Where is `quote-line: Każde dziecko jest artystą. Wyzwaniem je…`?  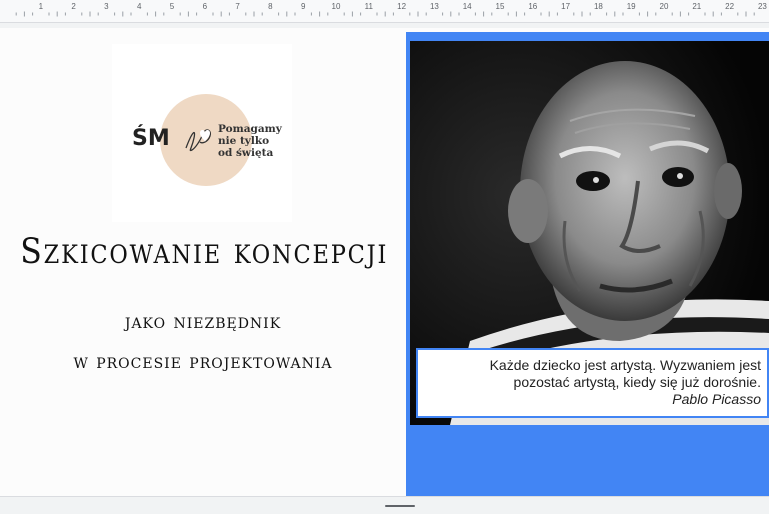 quote-line: Każde dziecko jest artystą. Wyzwaniem je… is located at coordinates (625, 365).